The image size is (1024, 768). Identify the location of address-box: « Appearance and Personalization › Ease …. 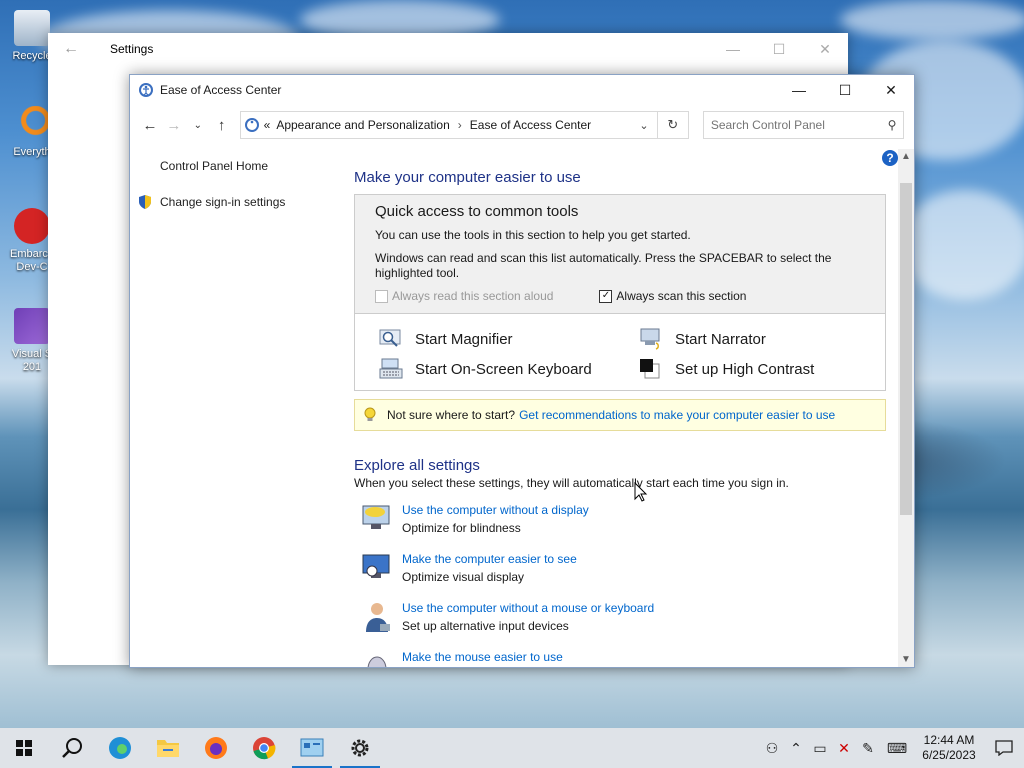
(448, 125).